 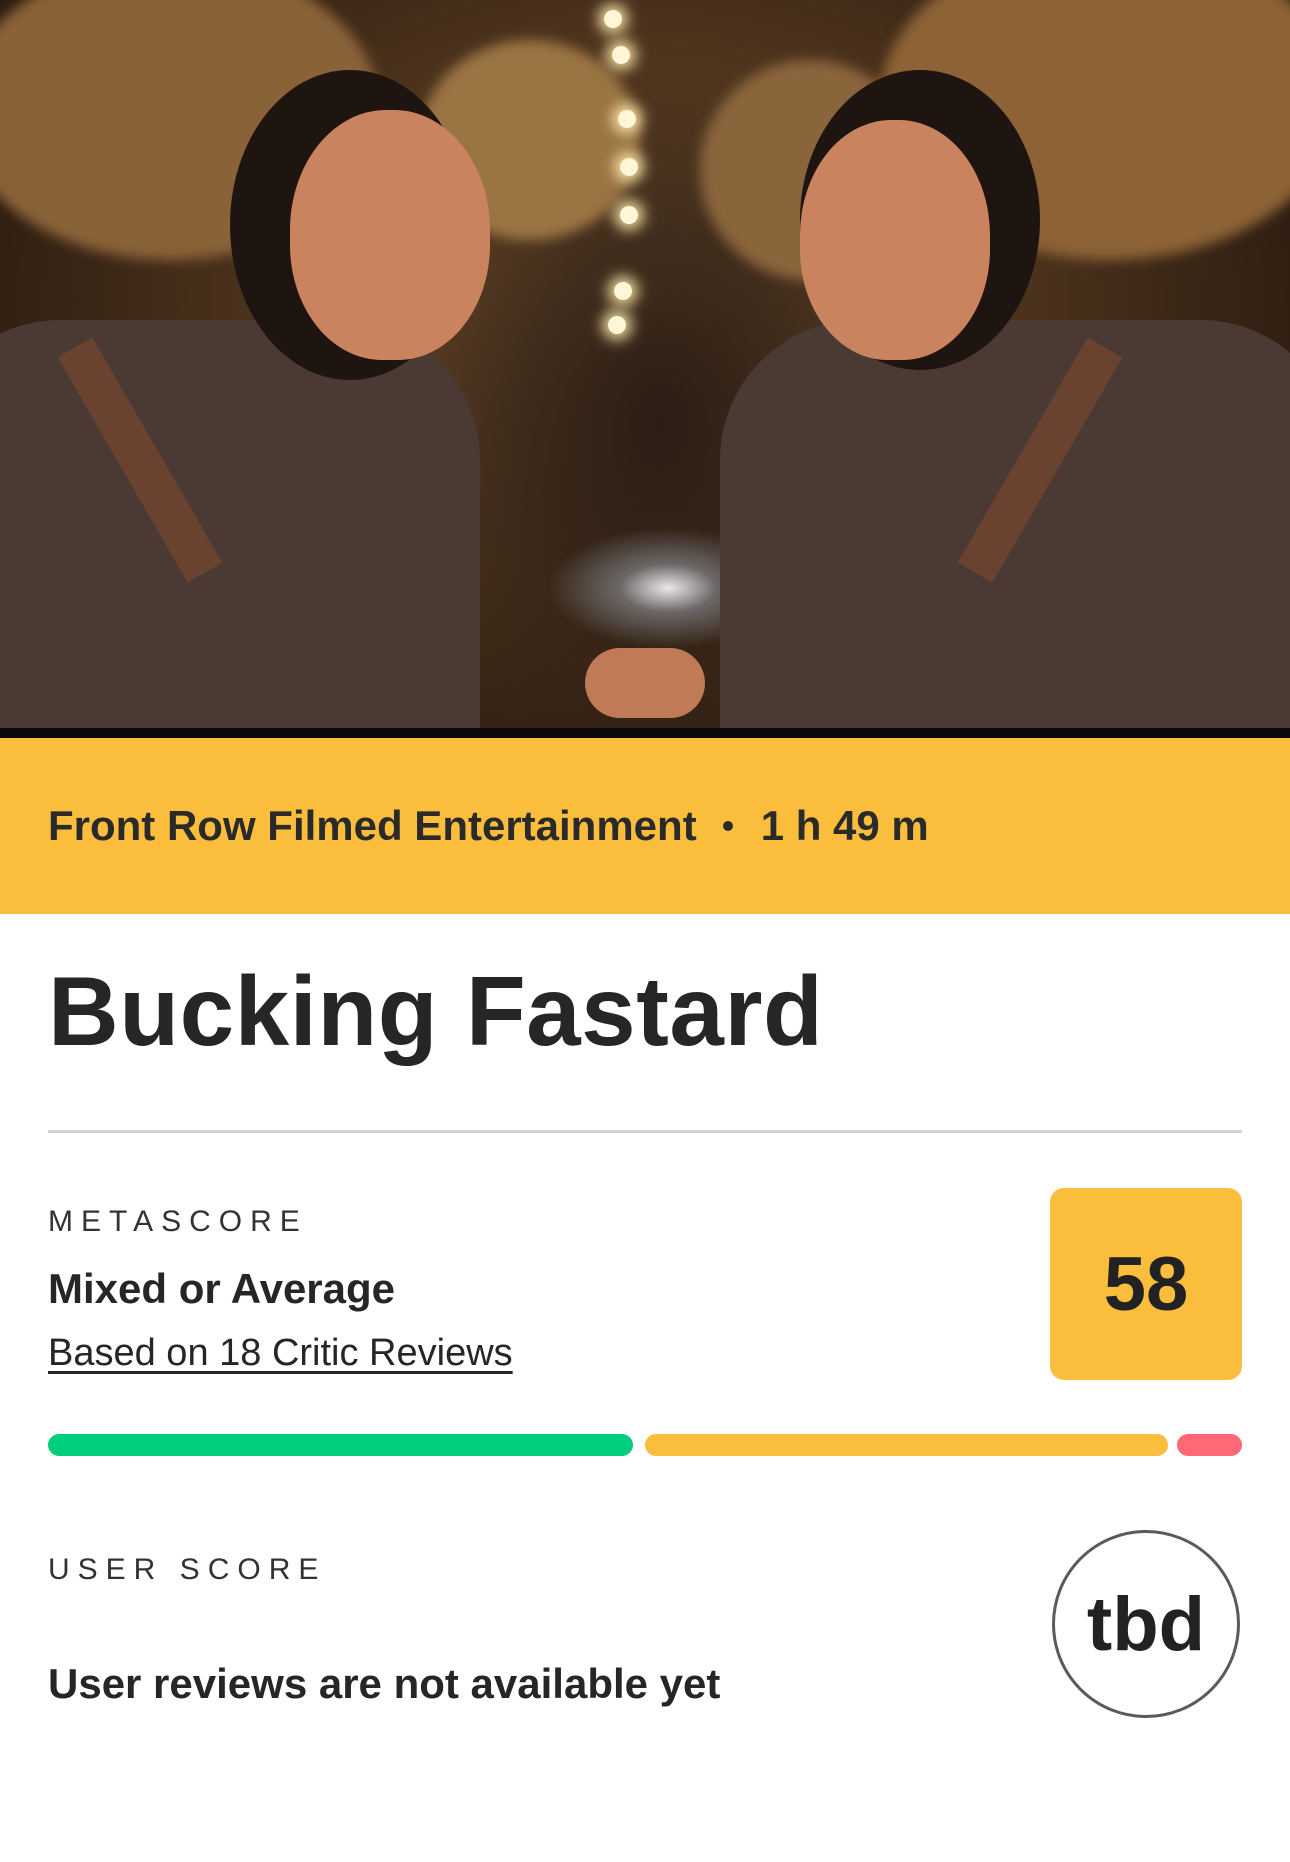 What do you see at coordinates (1146, 1284) in the screenshot?
I see `metascore-badge: 58` at bounding box center [1146, 1284].